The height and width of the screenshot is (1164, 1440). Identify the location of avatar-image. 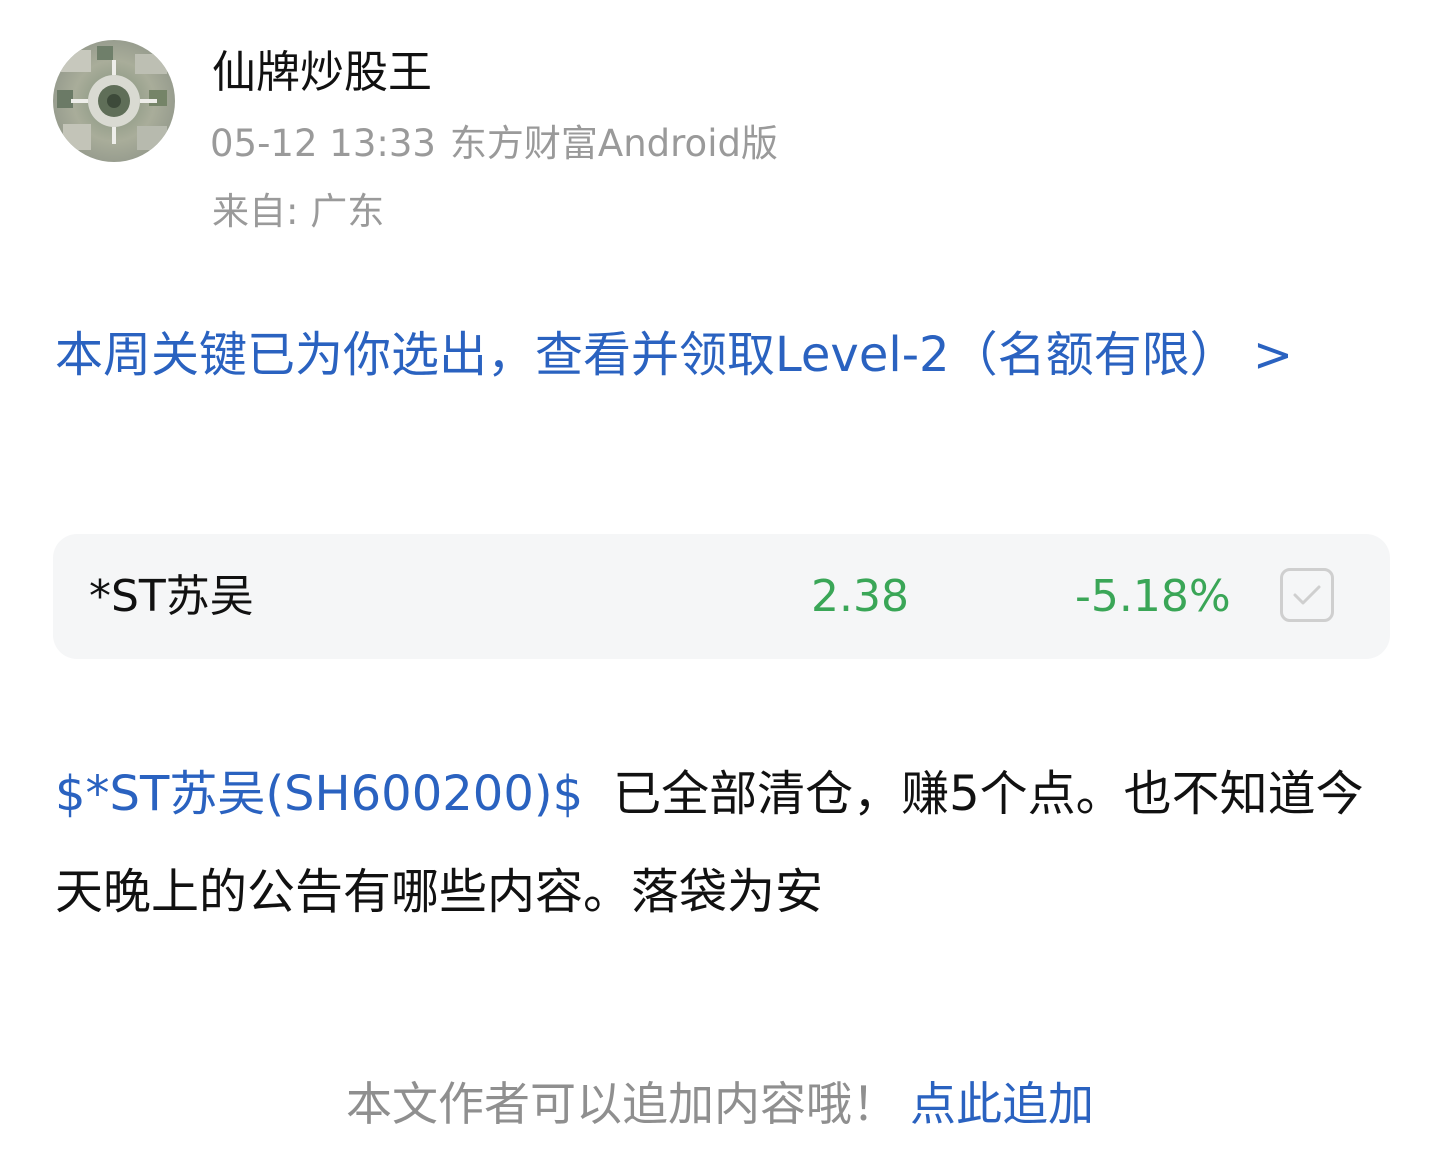
(114, 101).